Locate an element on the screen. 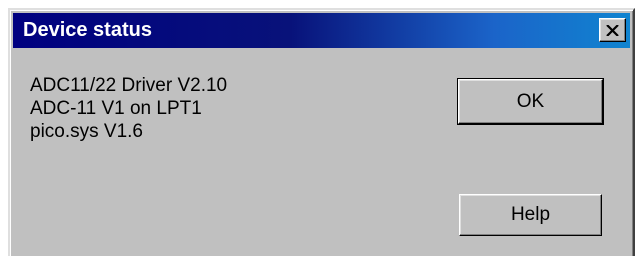  close-button is located at coordinates (612, 30).